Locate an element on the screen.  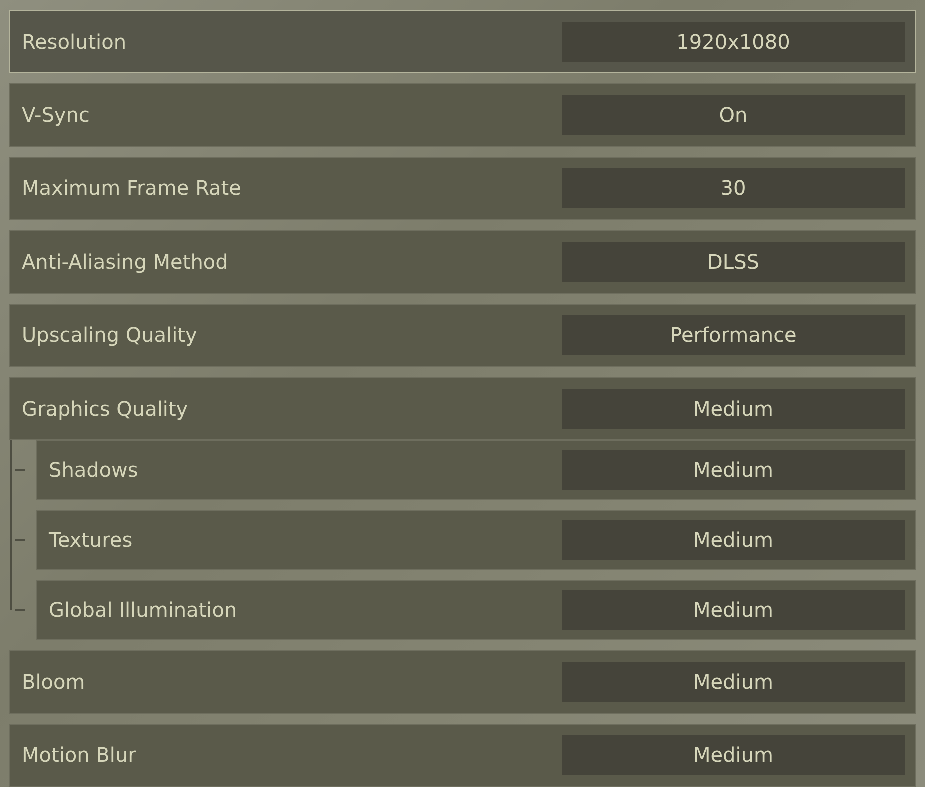
setting-row: Upscaling Quality Performance is located at coordinates (462, 335).